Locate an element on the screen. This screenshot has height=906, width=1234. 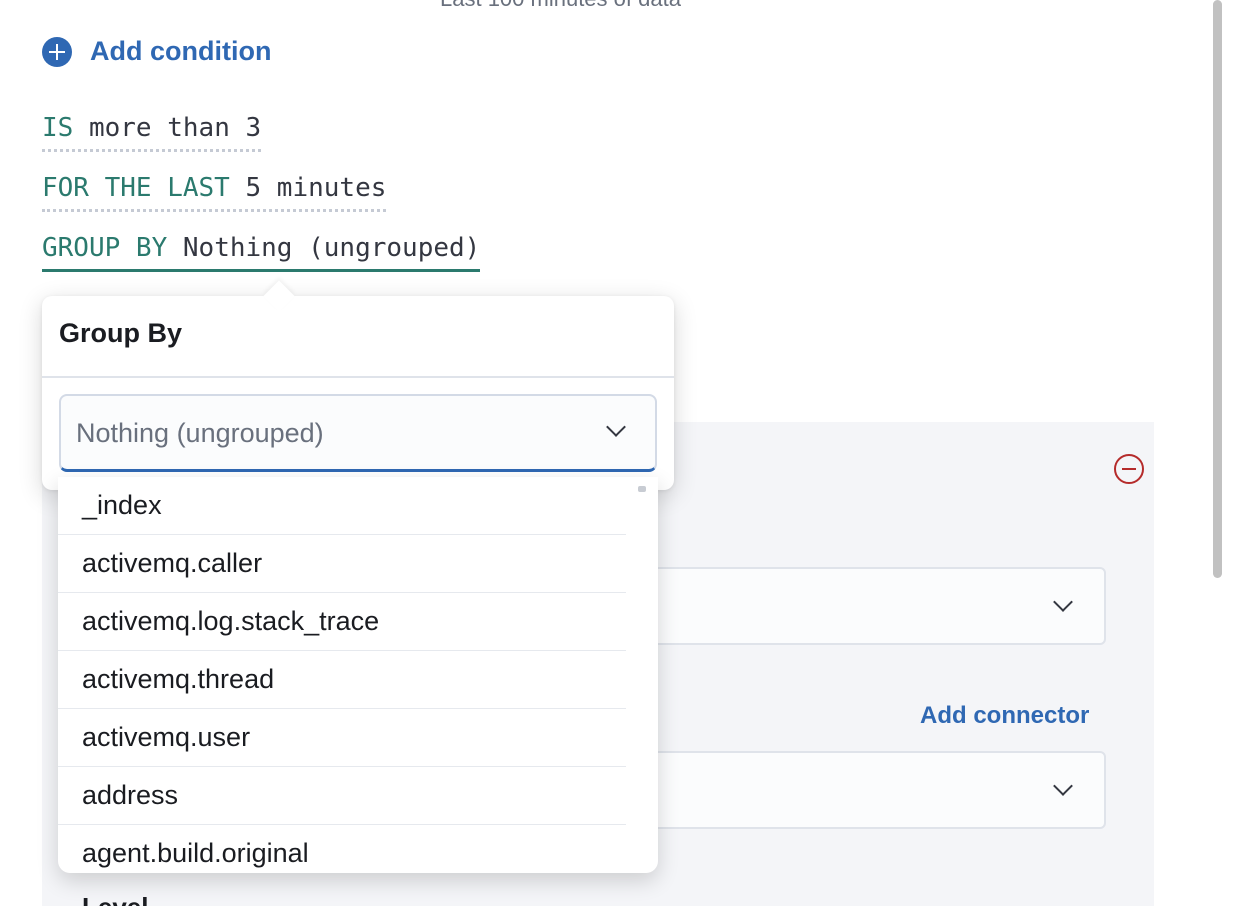
remove-action-icon is located at coordinates (1129, 469).